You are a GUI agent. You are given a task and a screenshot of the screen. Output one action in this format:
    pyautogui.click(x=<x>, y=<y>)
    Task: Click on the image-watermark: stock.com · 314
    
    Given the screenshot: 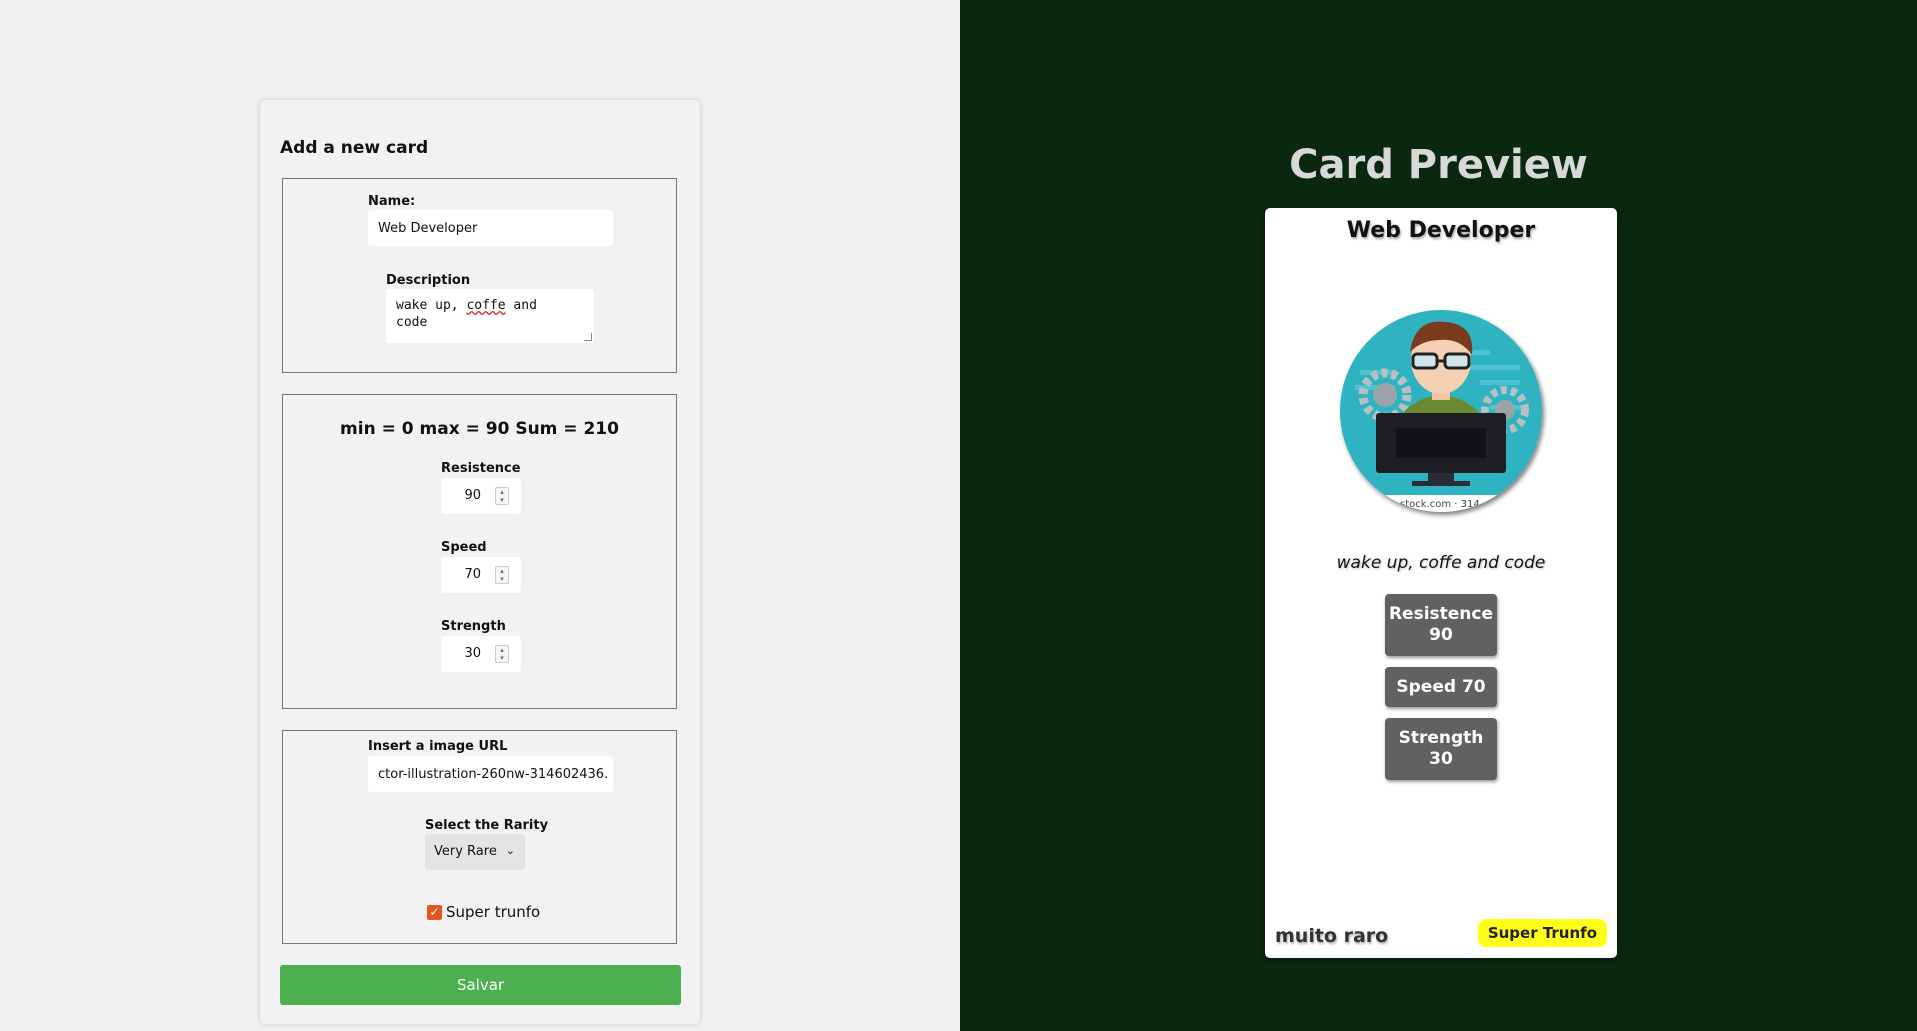 What is the action you would take?
    pyautogui.click(x=1440, y=504)
    